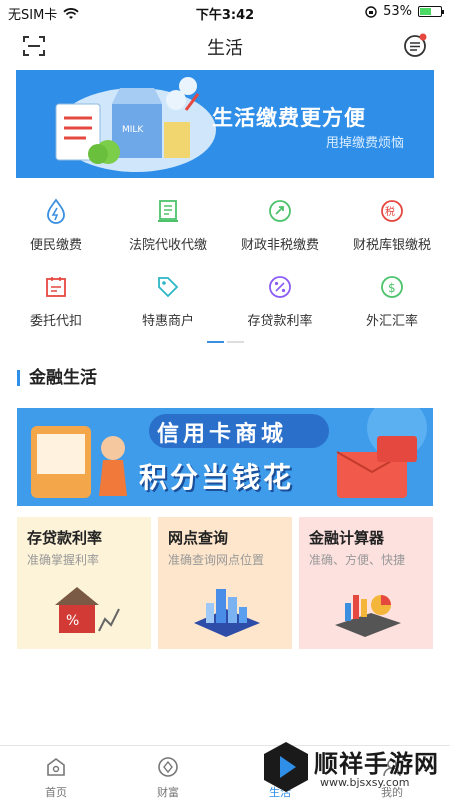 The width and height of the screenshot is (450, 800). Describe the element at coordinates (55, 245) in the screenshot. I see `service-label: 便民缴费` at that location.